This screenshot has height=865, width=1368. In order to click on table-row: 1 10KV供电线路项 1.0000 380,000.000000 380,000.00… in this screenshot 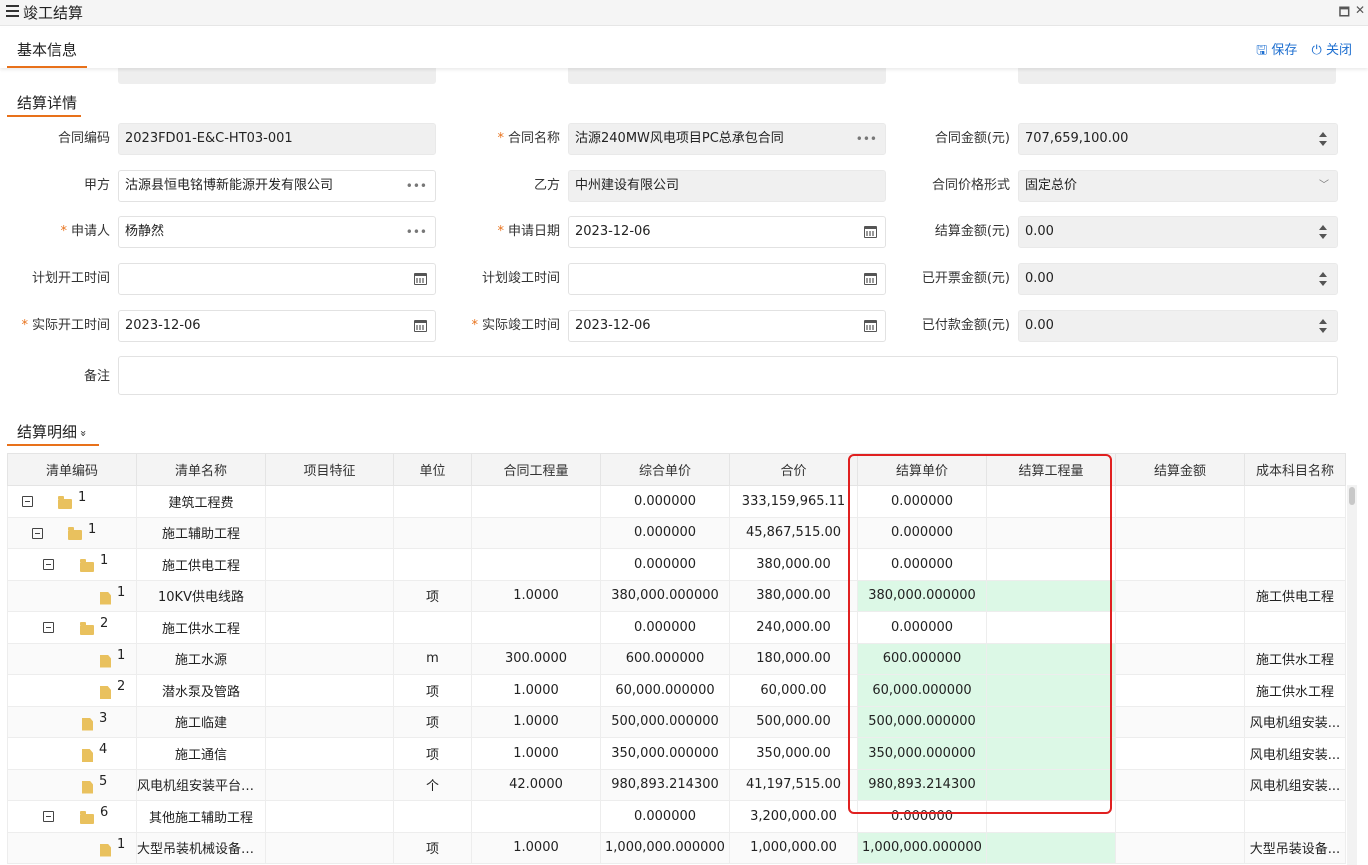, I will do `click(676, 595)`.